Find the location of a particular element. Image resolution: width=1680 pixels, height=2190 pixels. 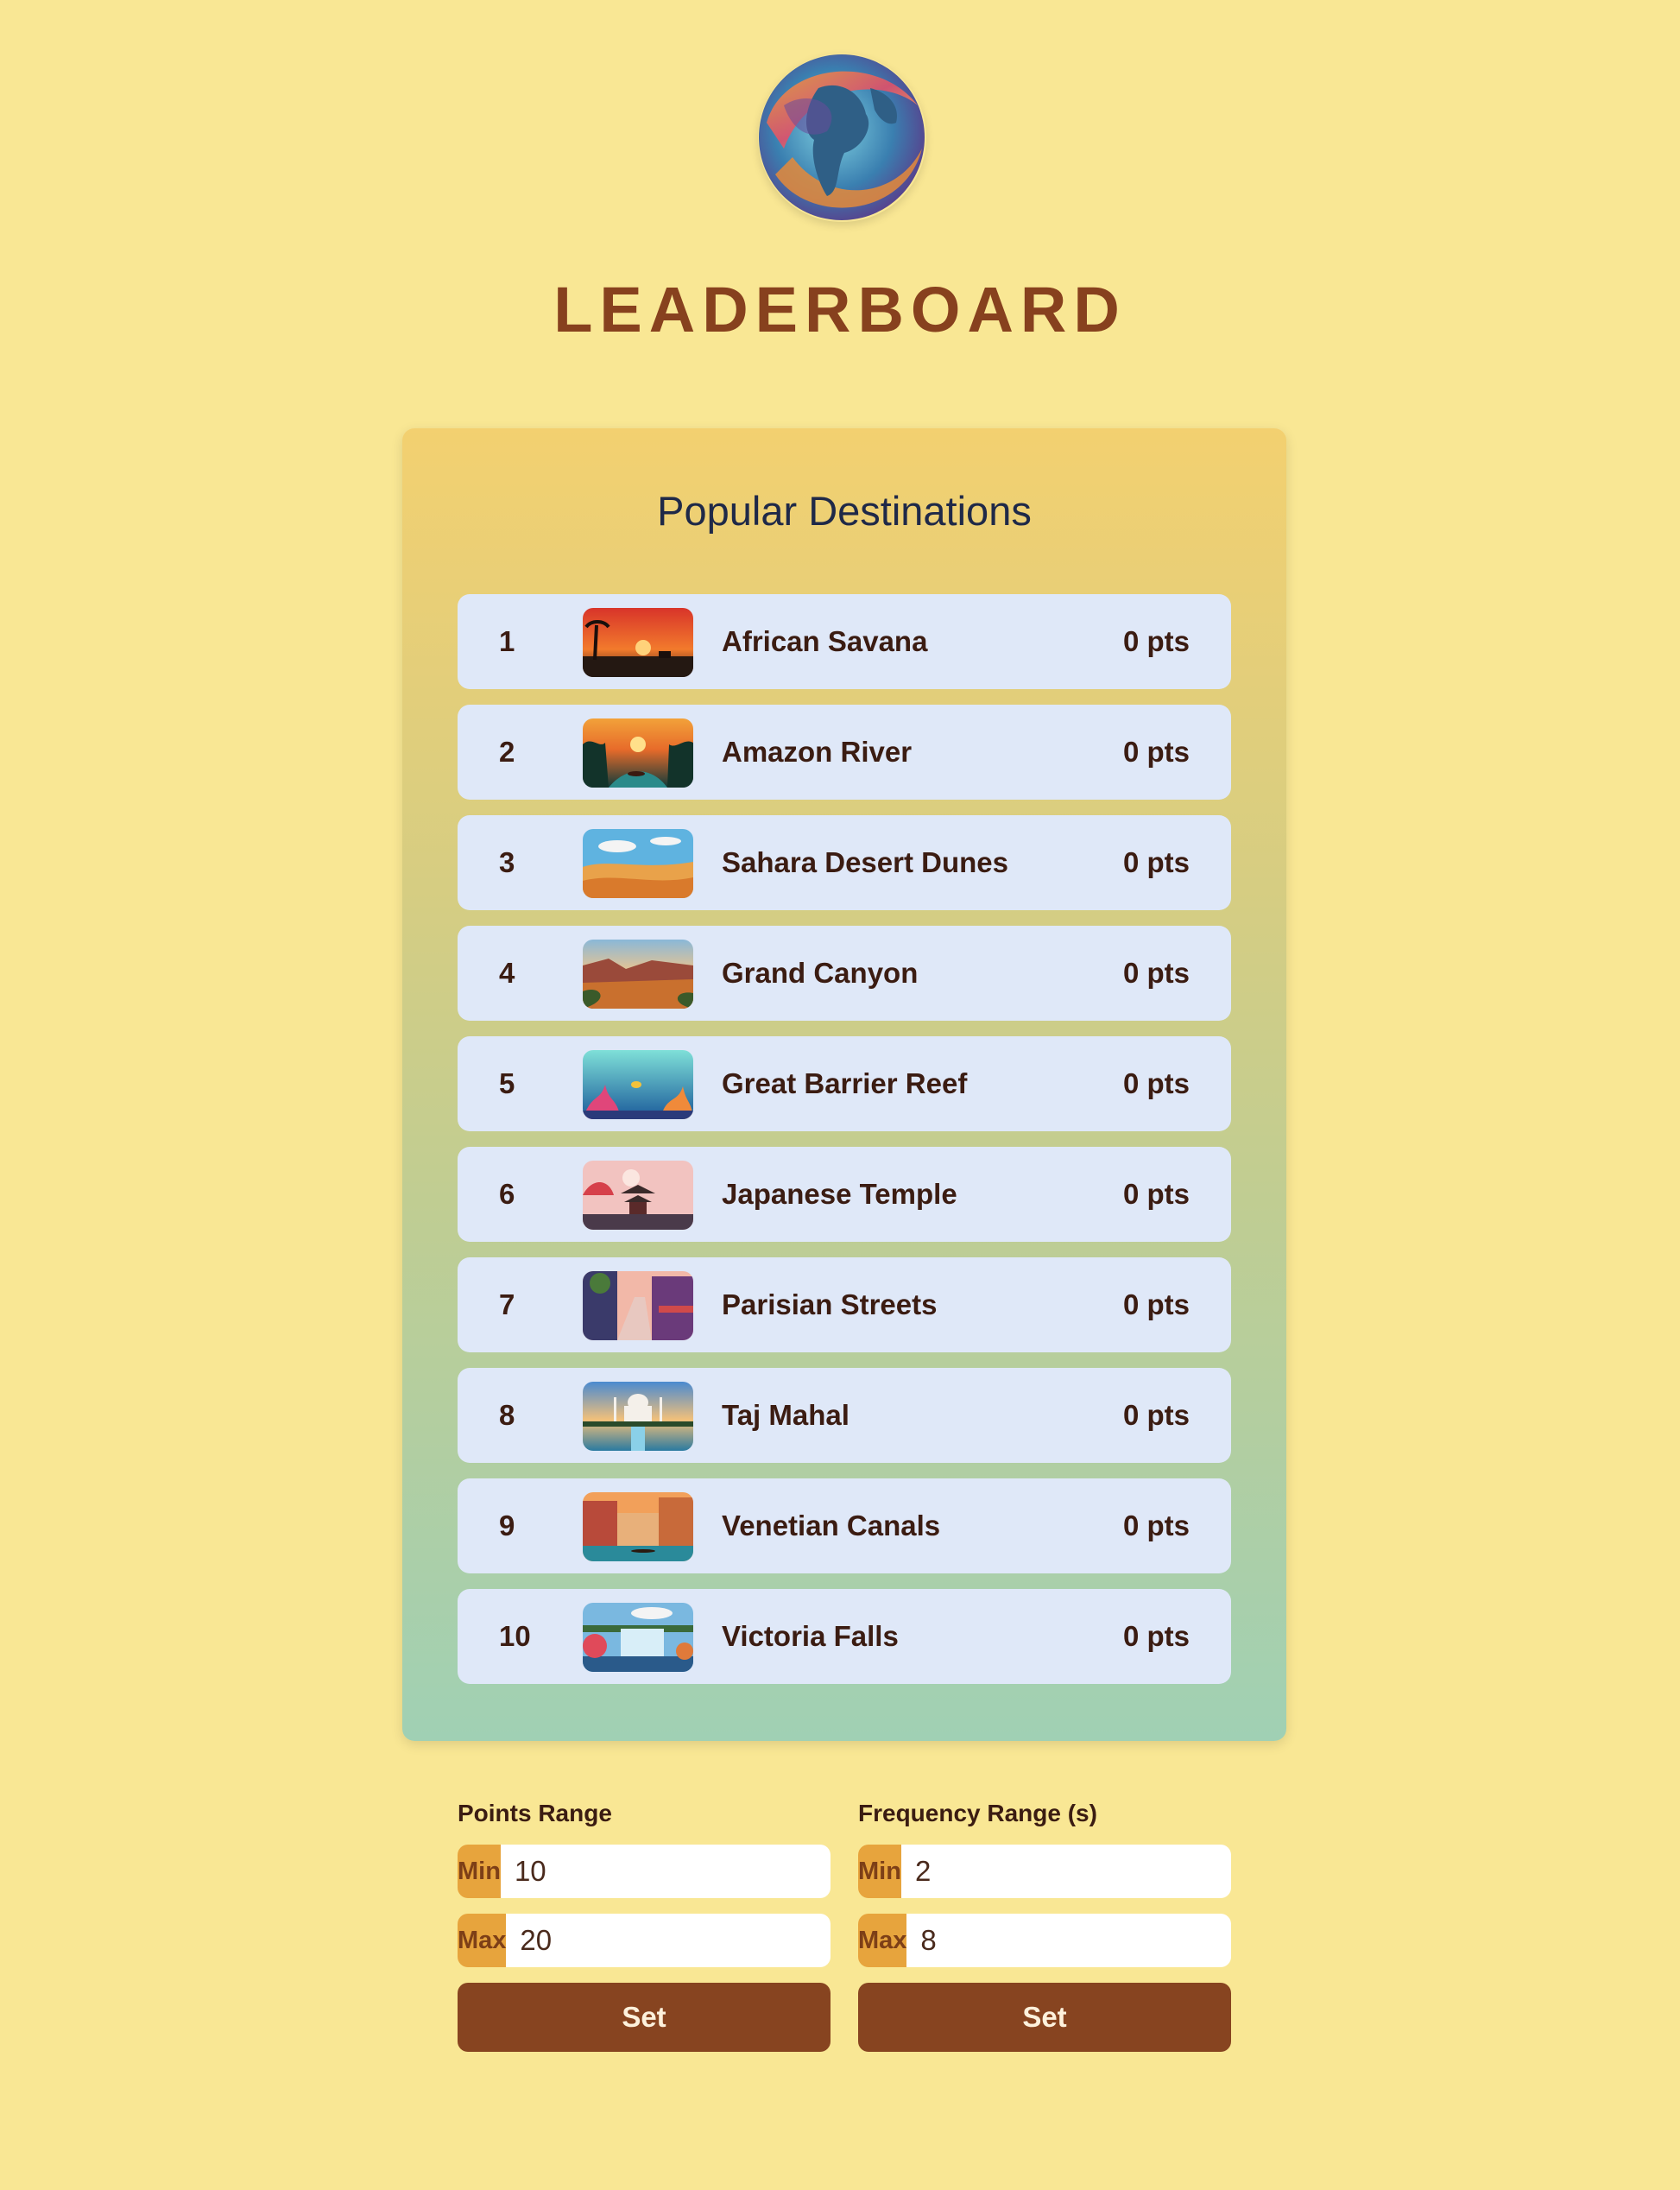

rank-number: 8 is located at coordinates (507, 1415).